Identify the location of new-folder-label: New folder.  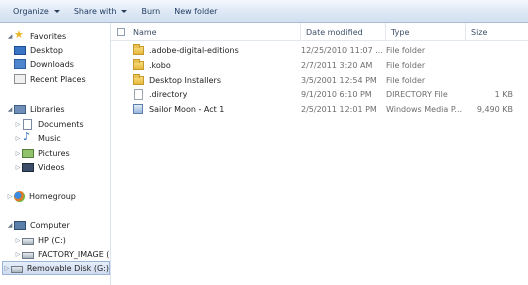
(196, 11).